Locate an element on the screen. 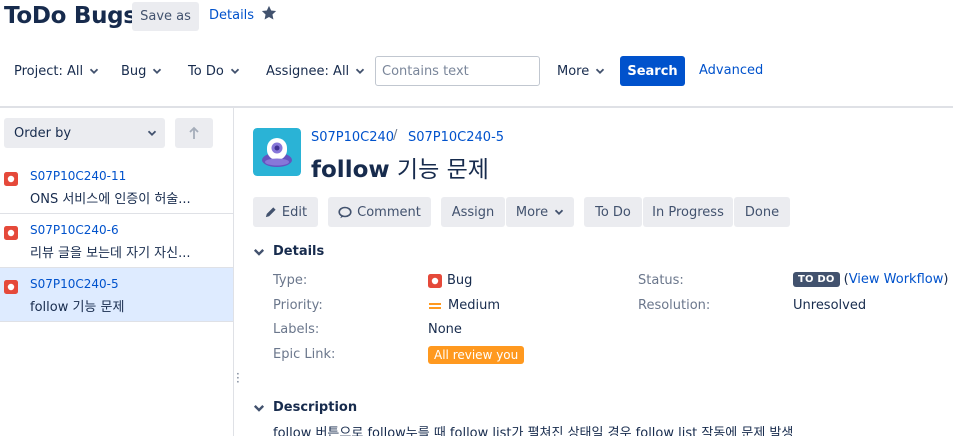 This screenshot has width=953, height=436. pencil-icon is located at coordinates (270, 211).